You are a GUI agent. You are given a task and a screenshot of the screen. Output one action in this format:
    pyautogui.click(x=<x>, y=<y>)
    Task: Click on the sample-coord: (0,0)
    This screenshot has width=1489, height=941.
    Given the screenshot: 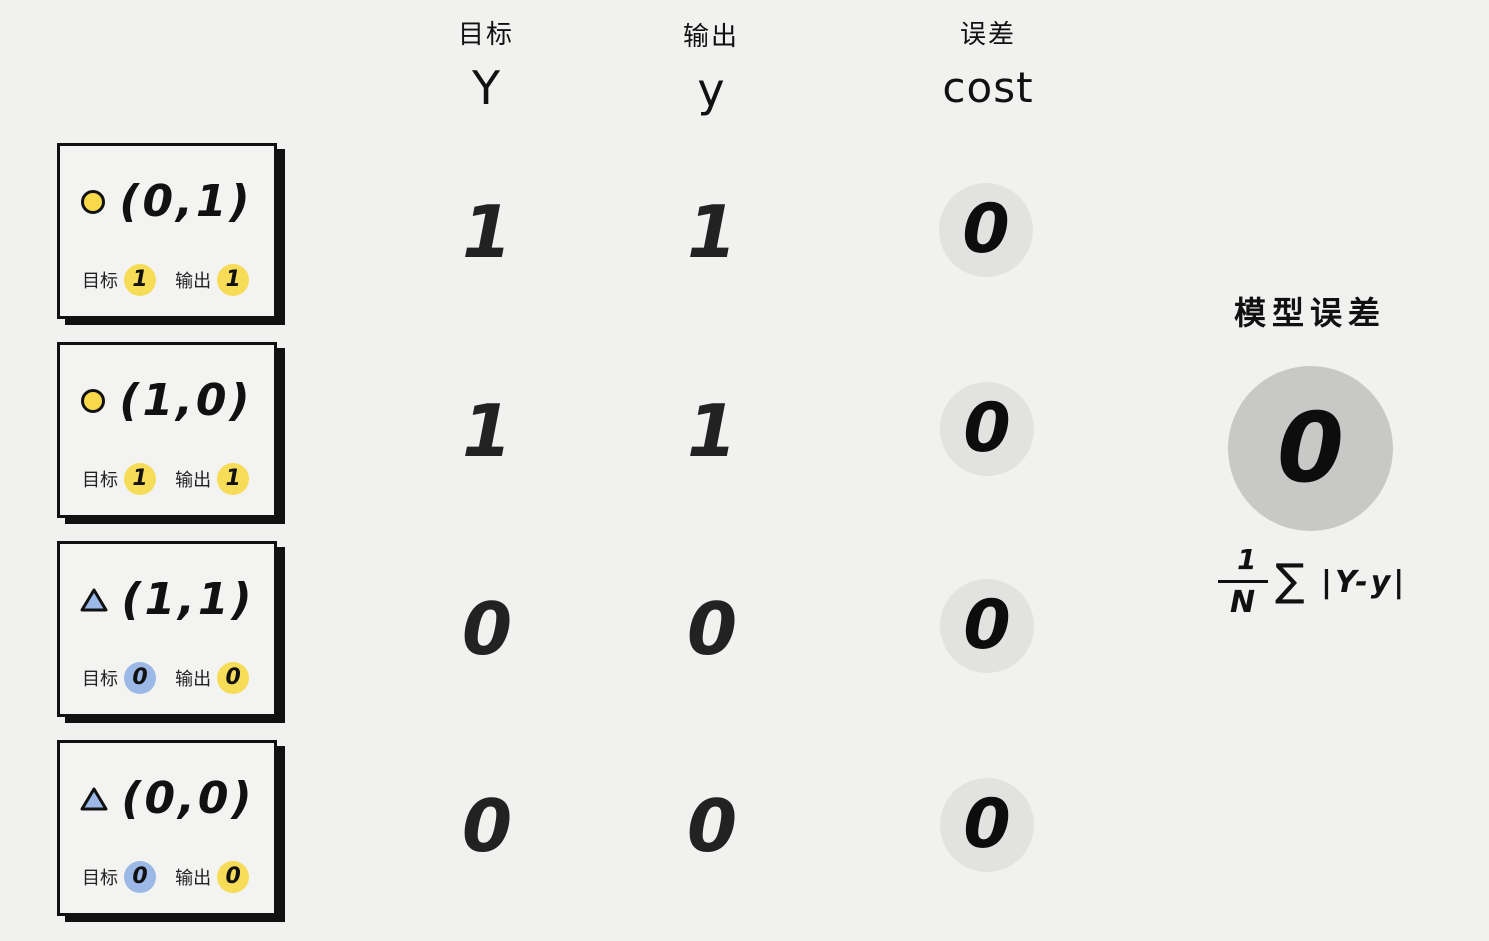 What is the action you would take?
    pyautogui.click(x=188, y=798)
    